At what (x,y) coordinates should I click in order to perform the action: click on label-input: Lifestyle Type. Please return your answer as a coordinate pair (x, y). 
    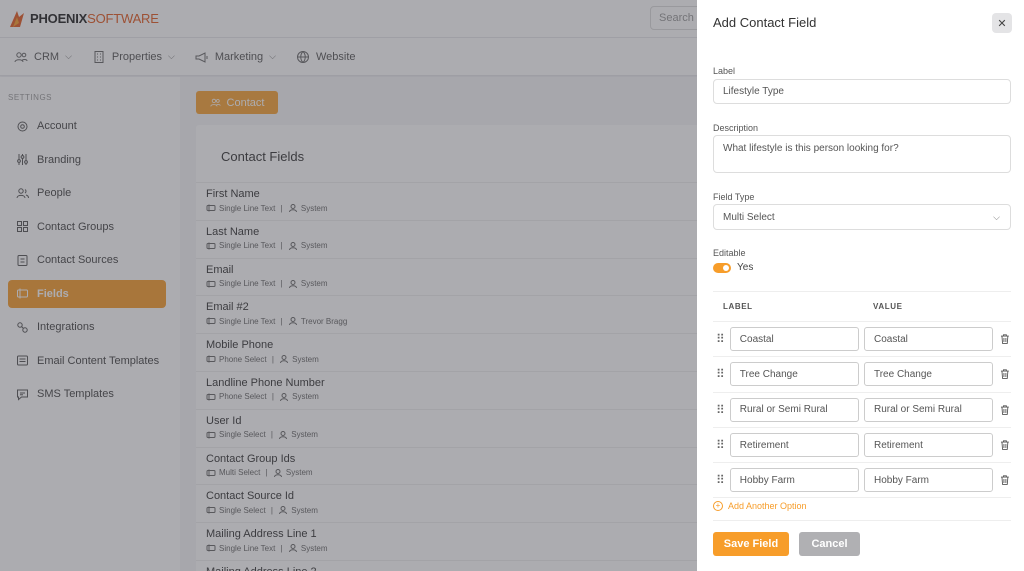
    Looking at the image, I should click on (862, 91).